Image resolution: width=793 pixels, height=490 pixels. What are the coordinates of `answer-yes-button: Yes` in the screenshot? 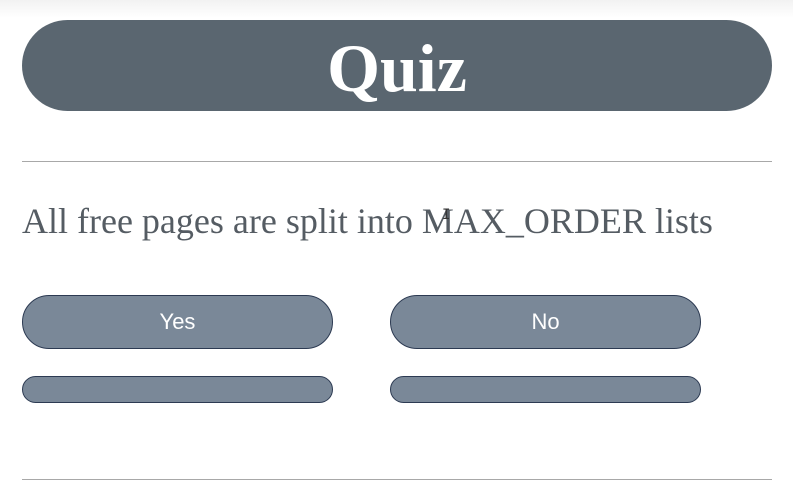 It's located at (177, 322).